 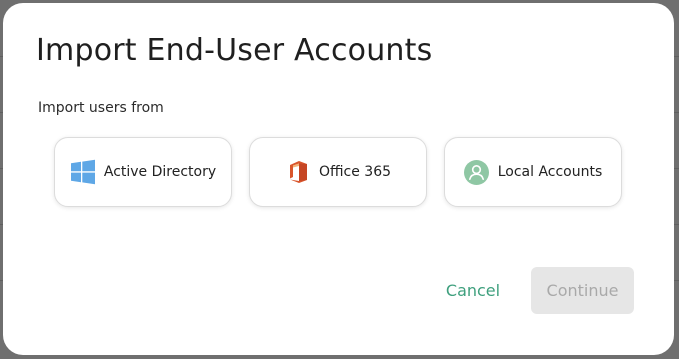 What do you see at coordinates (234, 50) in the screenshot?
I see `dialog-title: Import End-User Accounts` at bounding box center [234, 50].